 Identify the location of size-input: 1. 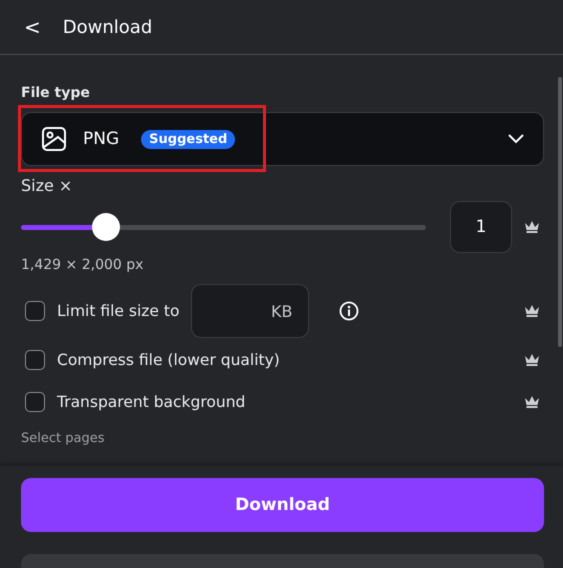
(481, 227).